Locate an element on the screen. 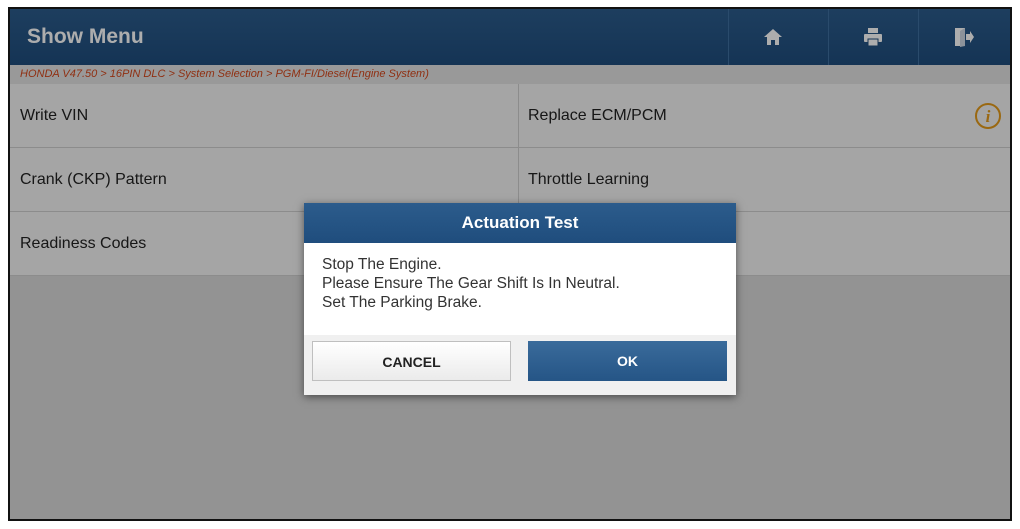 The height and width of the screenshot is (529, 1020). ok-button: OK is located at coordinates (627, 361).